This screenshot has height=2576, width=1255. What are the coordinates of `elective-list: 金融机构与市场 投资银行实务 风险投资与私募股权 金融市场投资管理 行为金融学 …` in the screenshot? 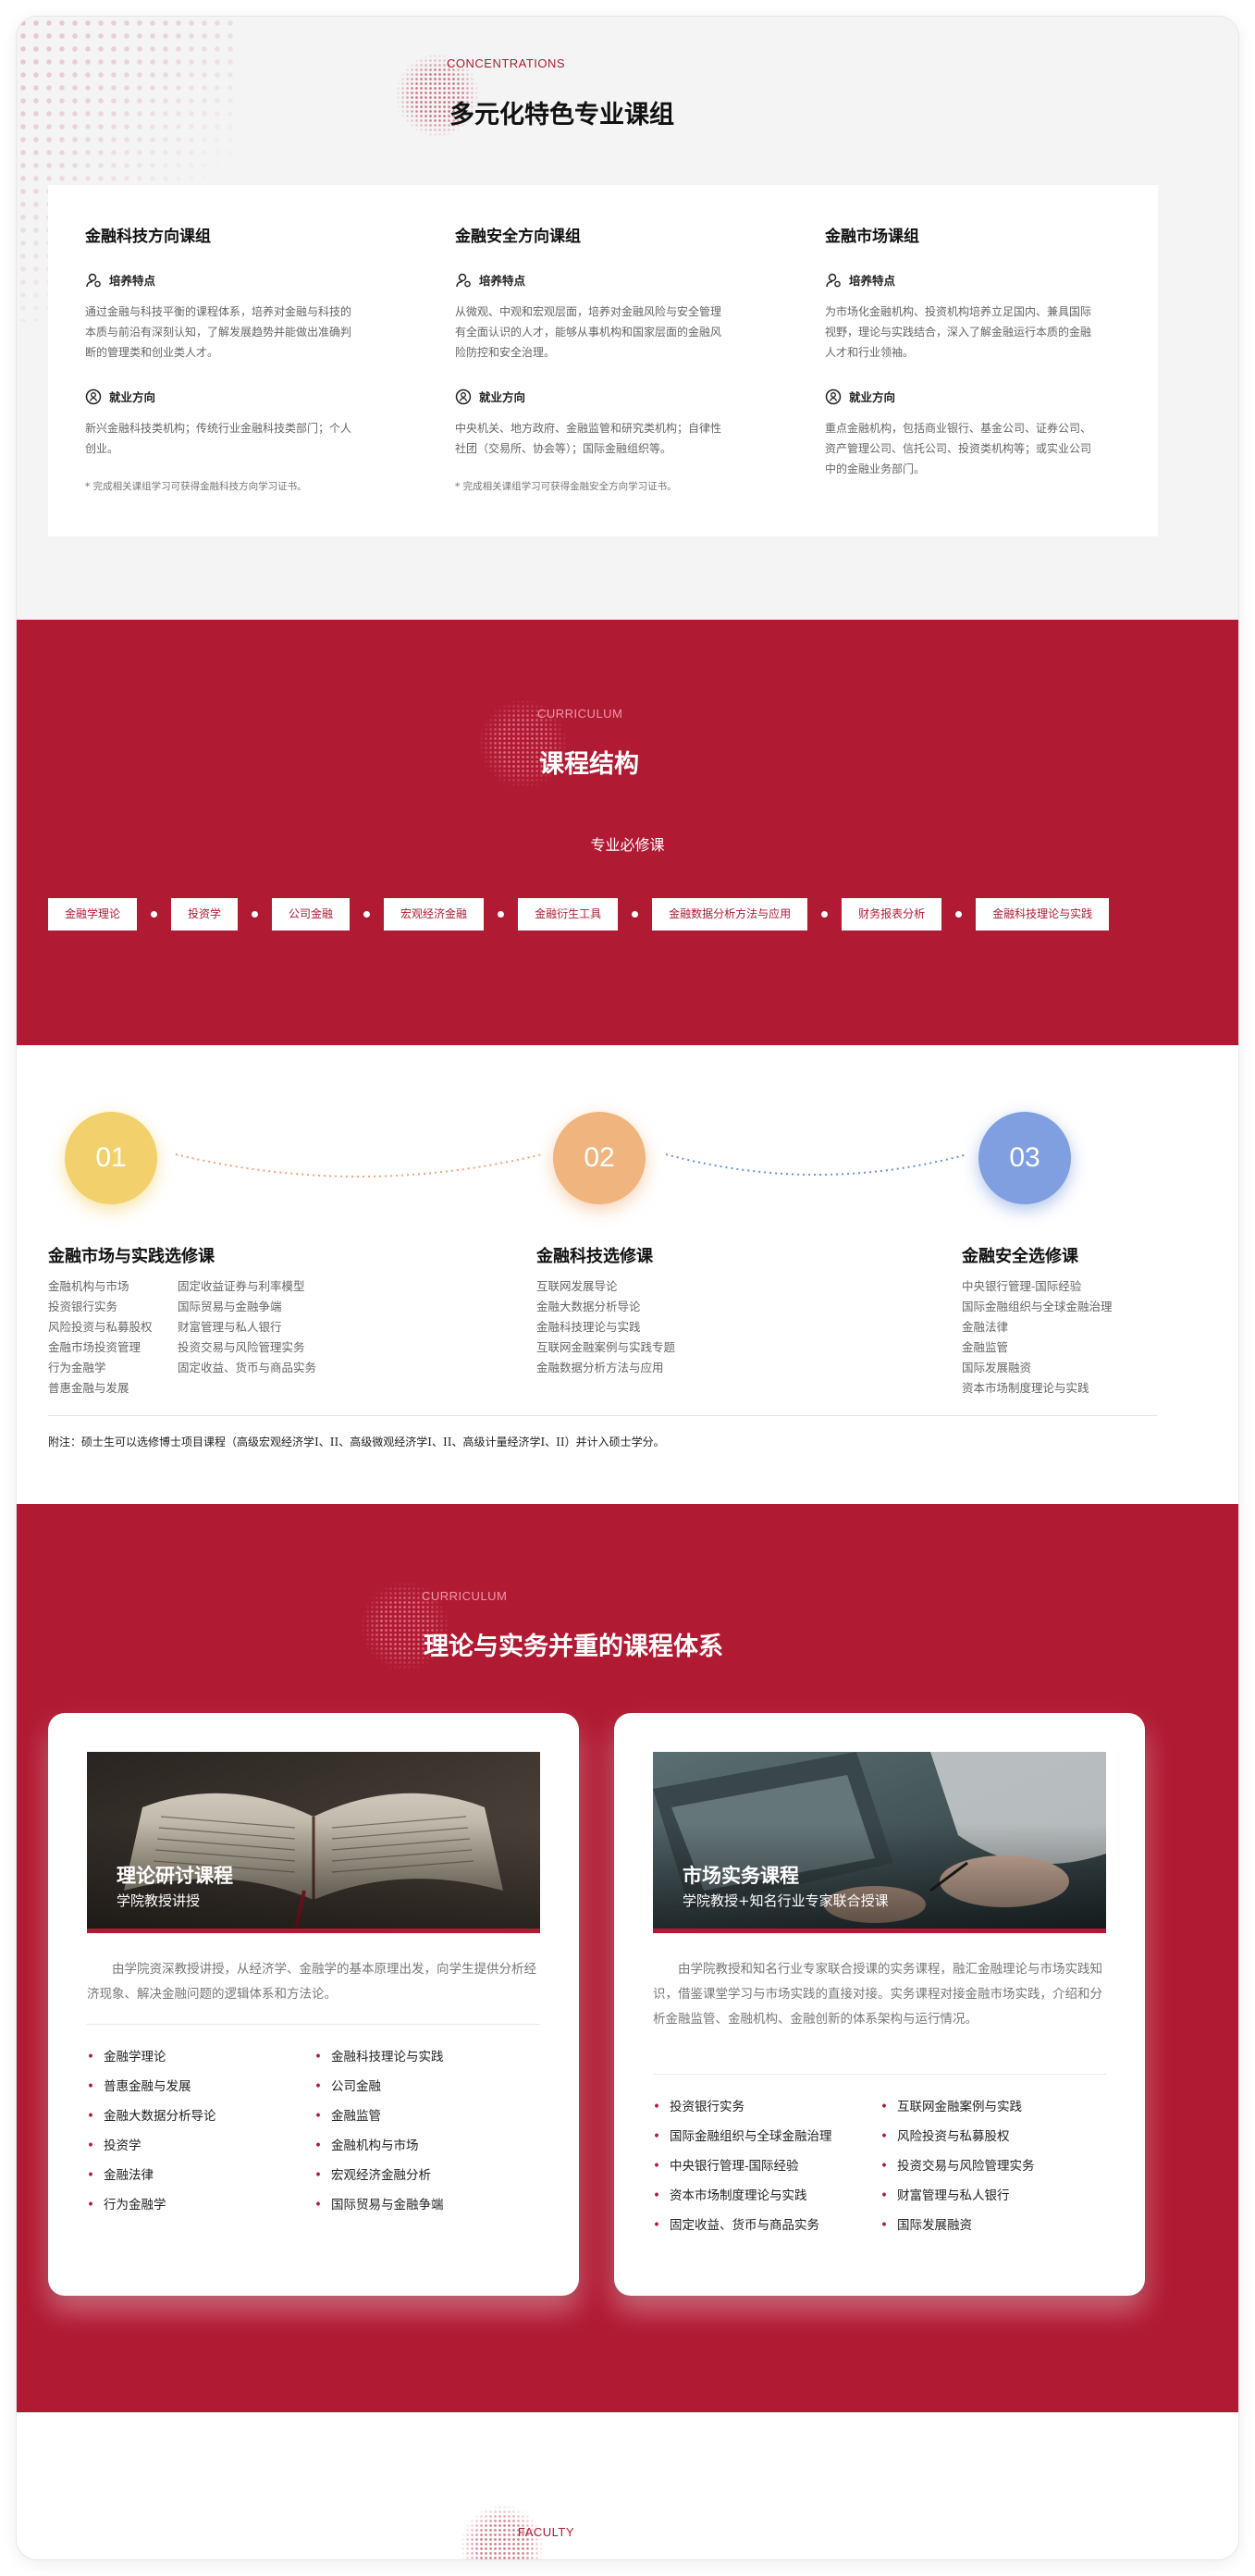 It's located at (100, 1337).